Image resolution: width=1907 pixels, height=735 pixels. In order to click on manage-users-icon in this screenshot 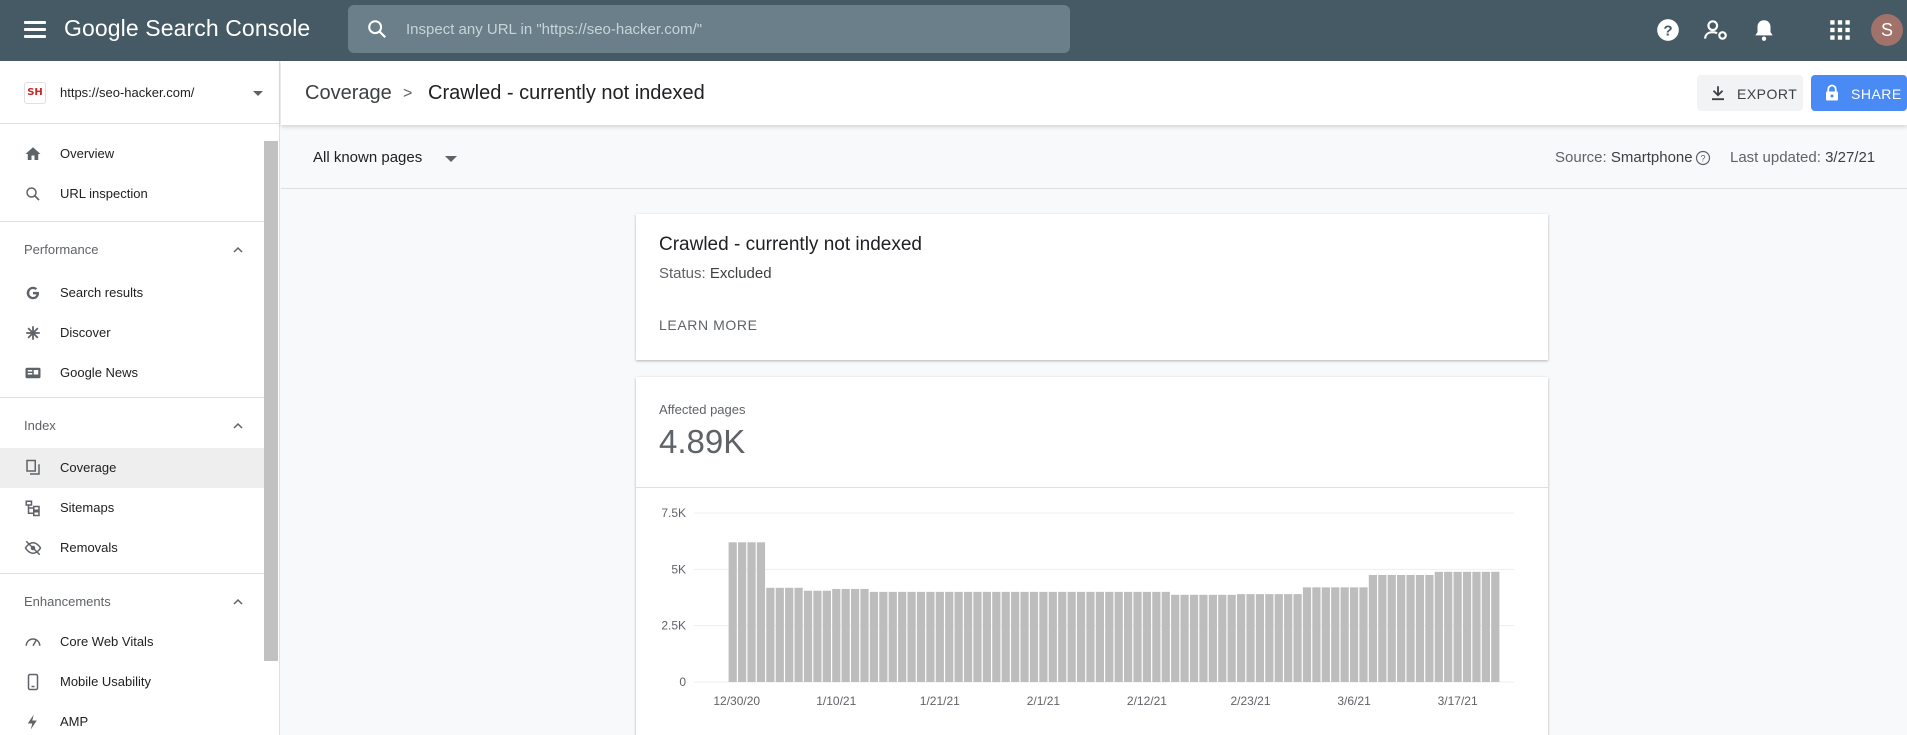, I will do `click(1716, 30)`.